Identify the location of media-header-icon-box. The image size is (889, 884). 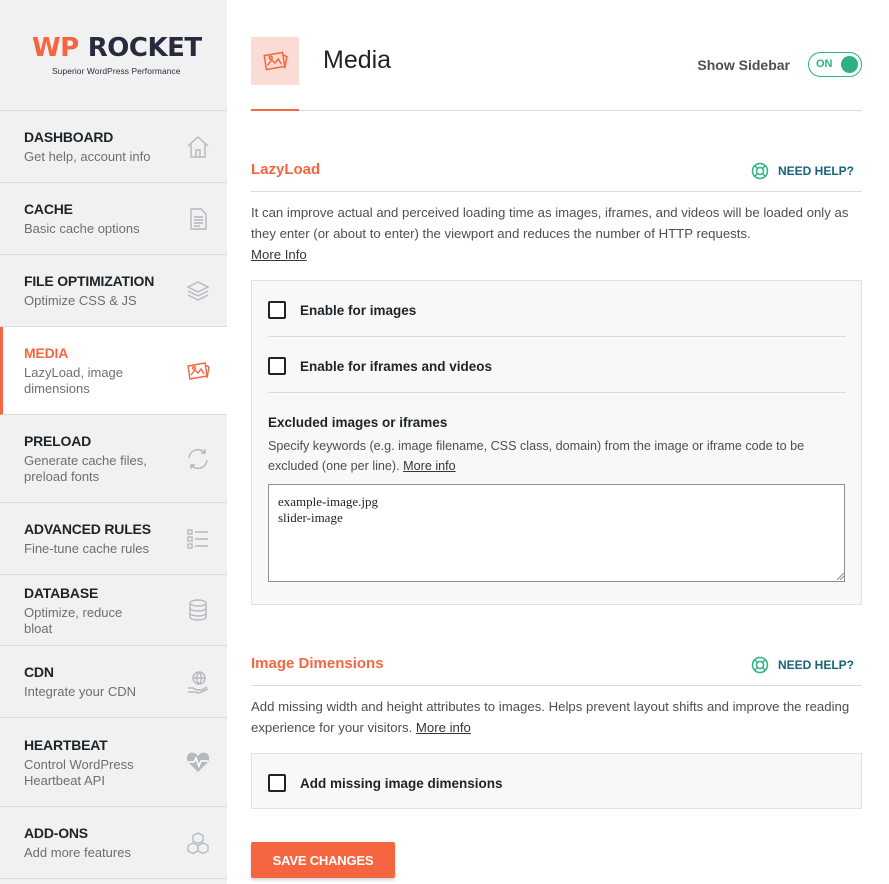
(275, 61).